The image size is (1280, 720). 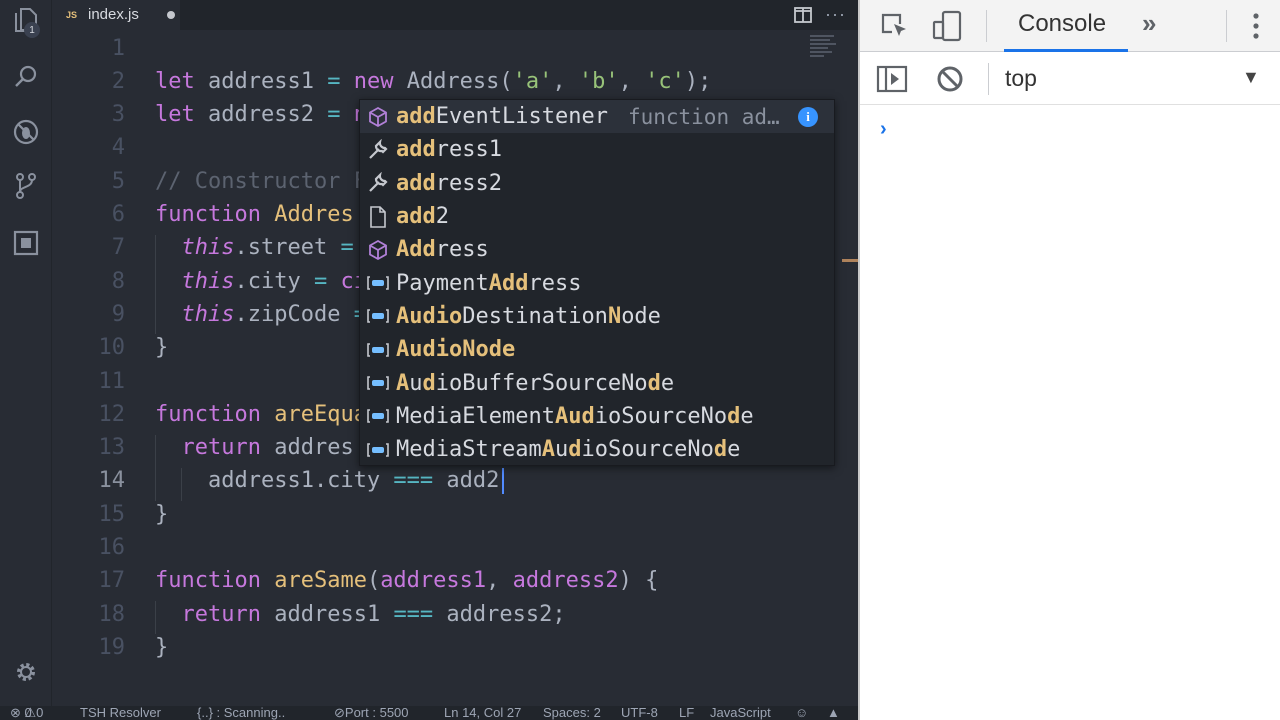 I want to click on feedback-smiley-icon: ☺, so click(x=801, y=713).